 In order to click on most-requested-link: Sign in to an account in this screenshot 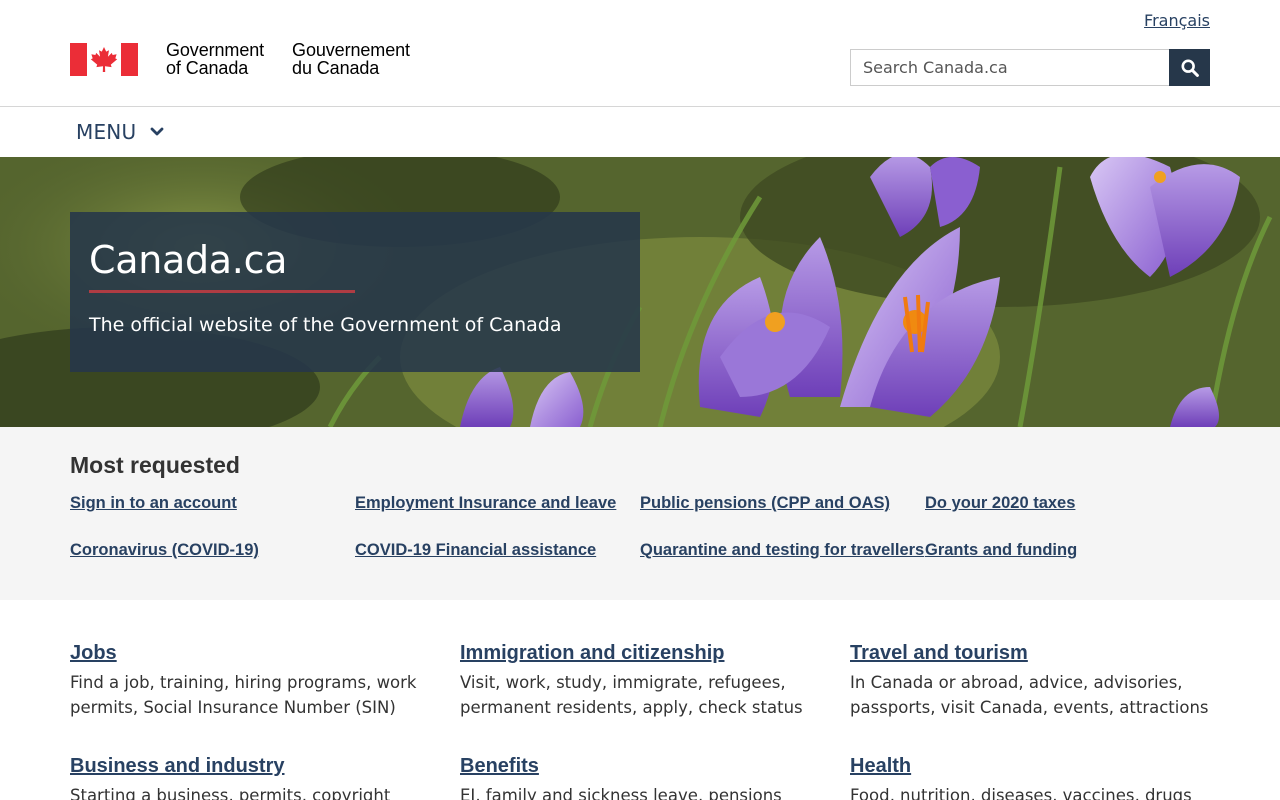, I will do `click(153, 503)`.